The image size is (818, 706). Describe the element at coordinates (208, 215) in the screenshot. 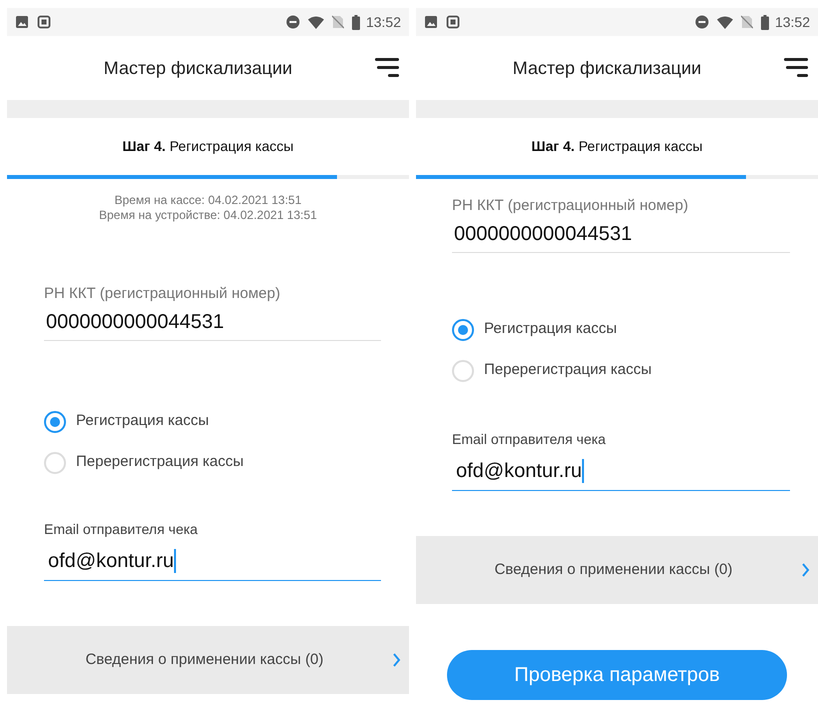

I see `time-text: Время на устройстве: 04.02.2021 13:51` at that location.